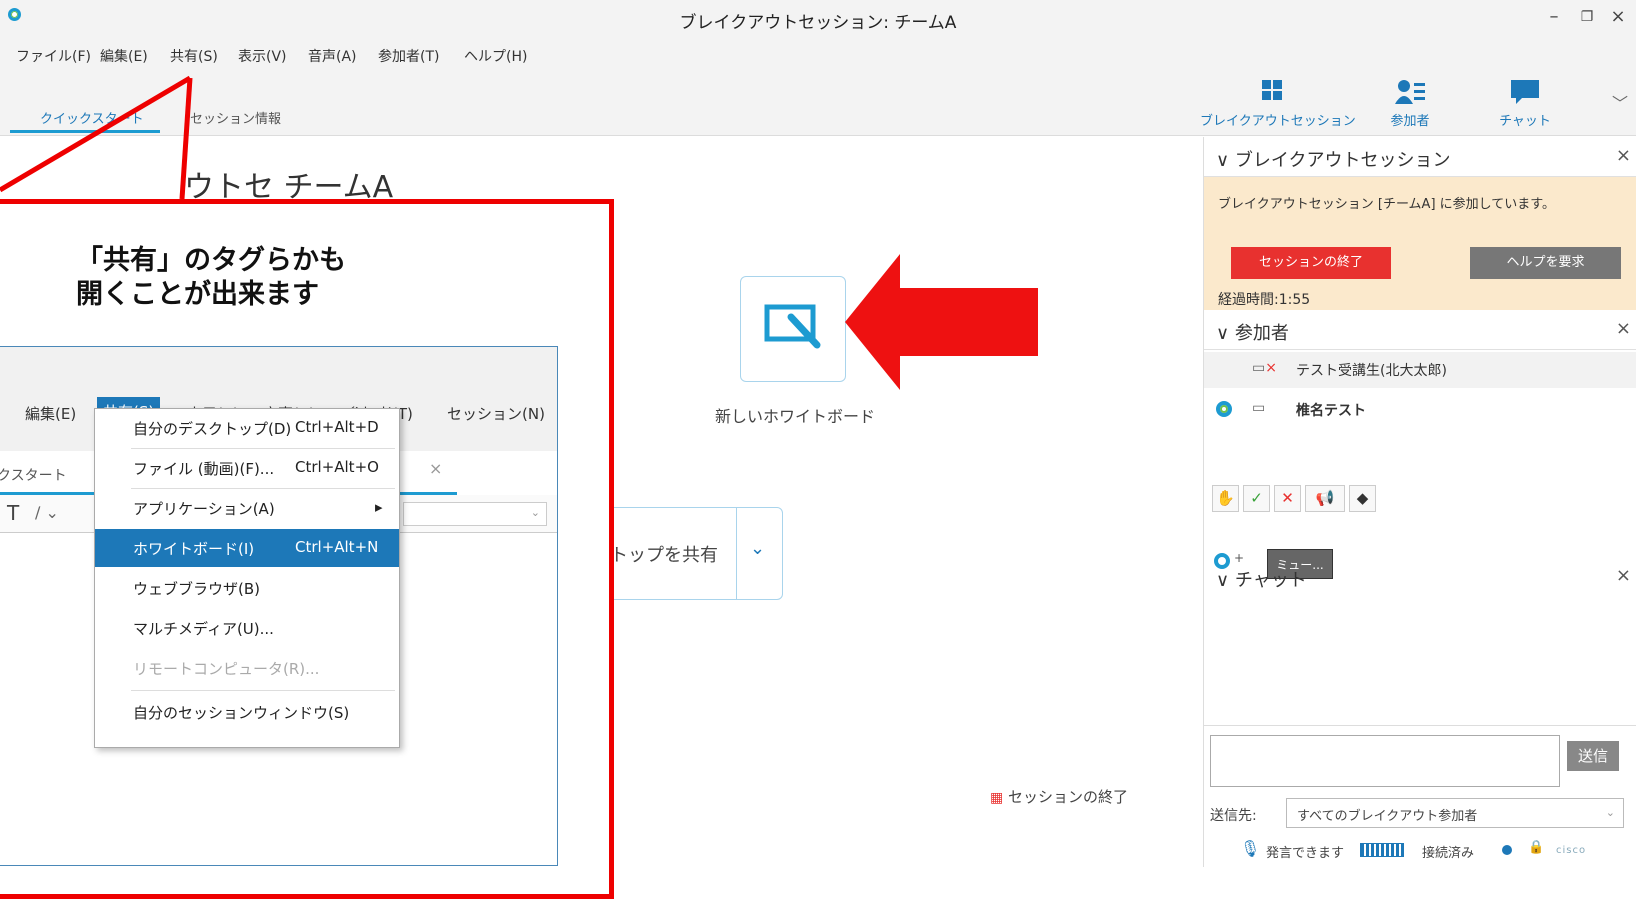 The height and width of the screenshot is (899, 1636). I want to click on inset-menu-session: セッション(N), so click(496, 414).